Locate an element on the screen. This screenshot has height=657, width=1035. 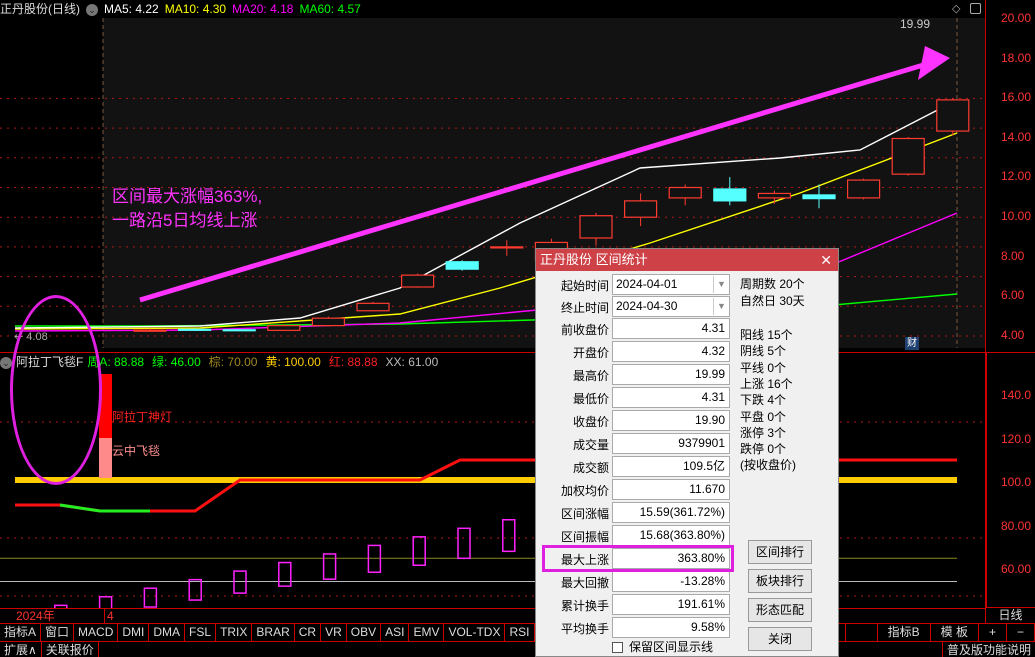
checkbox-box is located at coordinates (617, 648).